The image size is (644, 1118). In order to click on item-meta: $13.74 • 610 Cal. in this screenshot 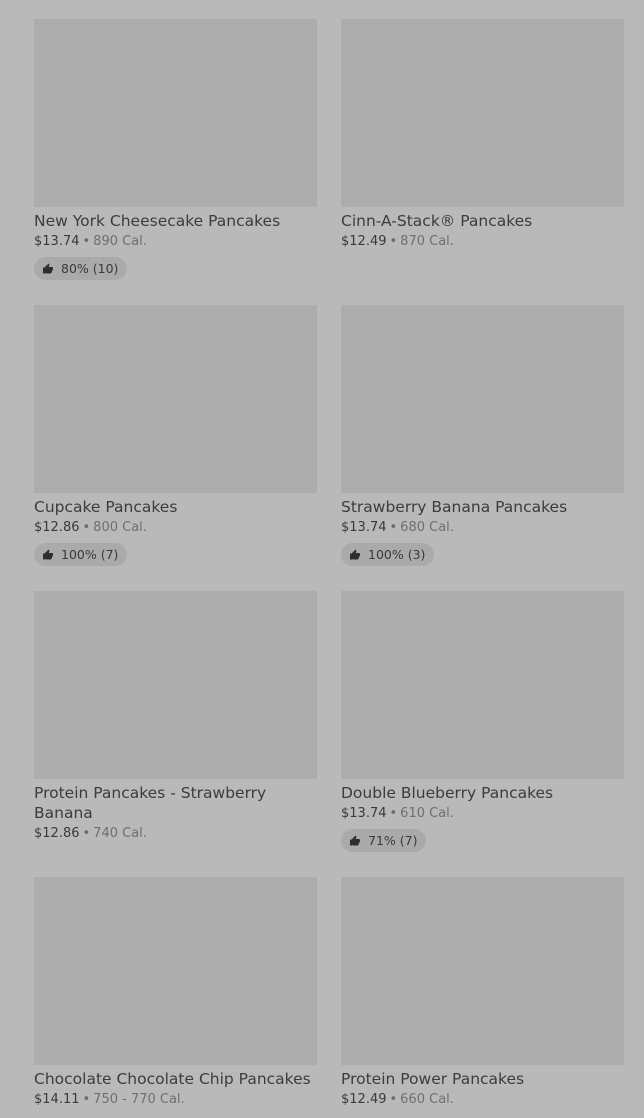, I will do `click(482, 814)`.